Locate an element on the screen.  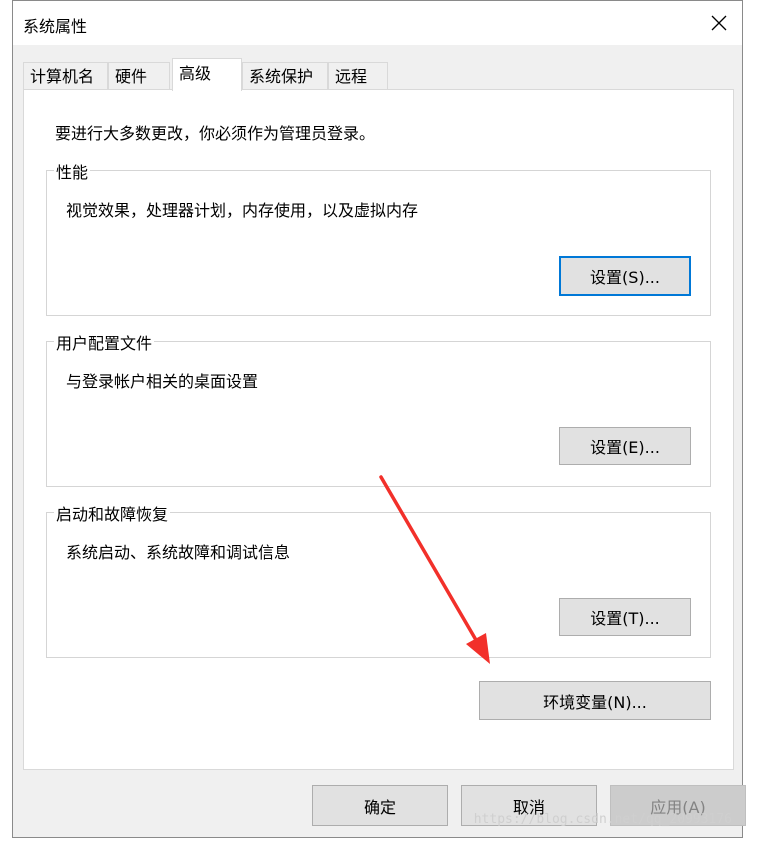
tab-remote: 远程 is located at coordinates (358, 76).